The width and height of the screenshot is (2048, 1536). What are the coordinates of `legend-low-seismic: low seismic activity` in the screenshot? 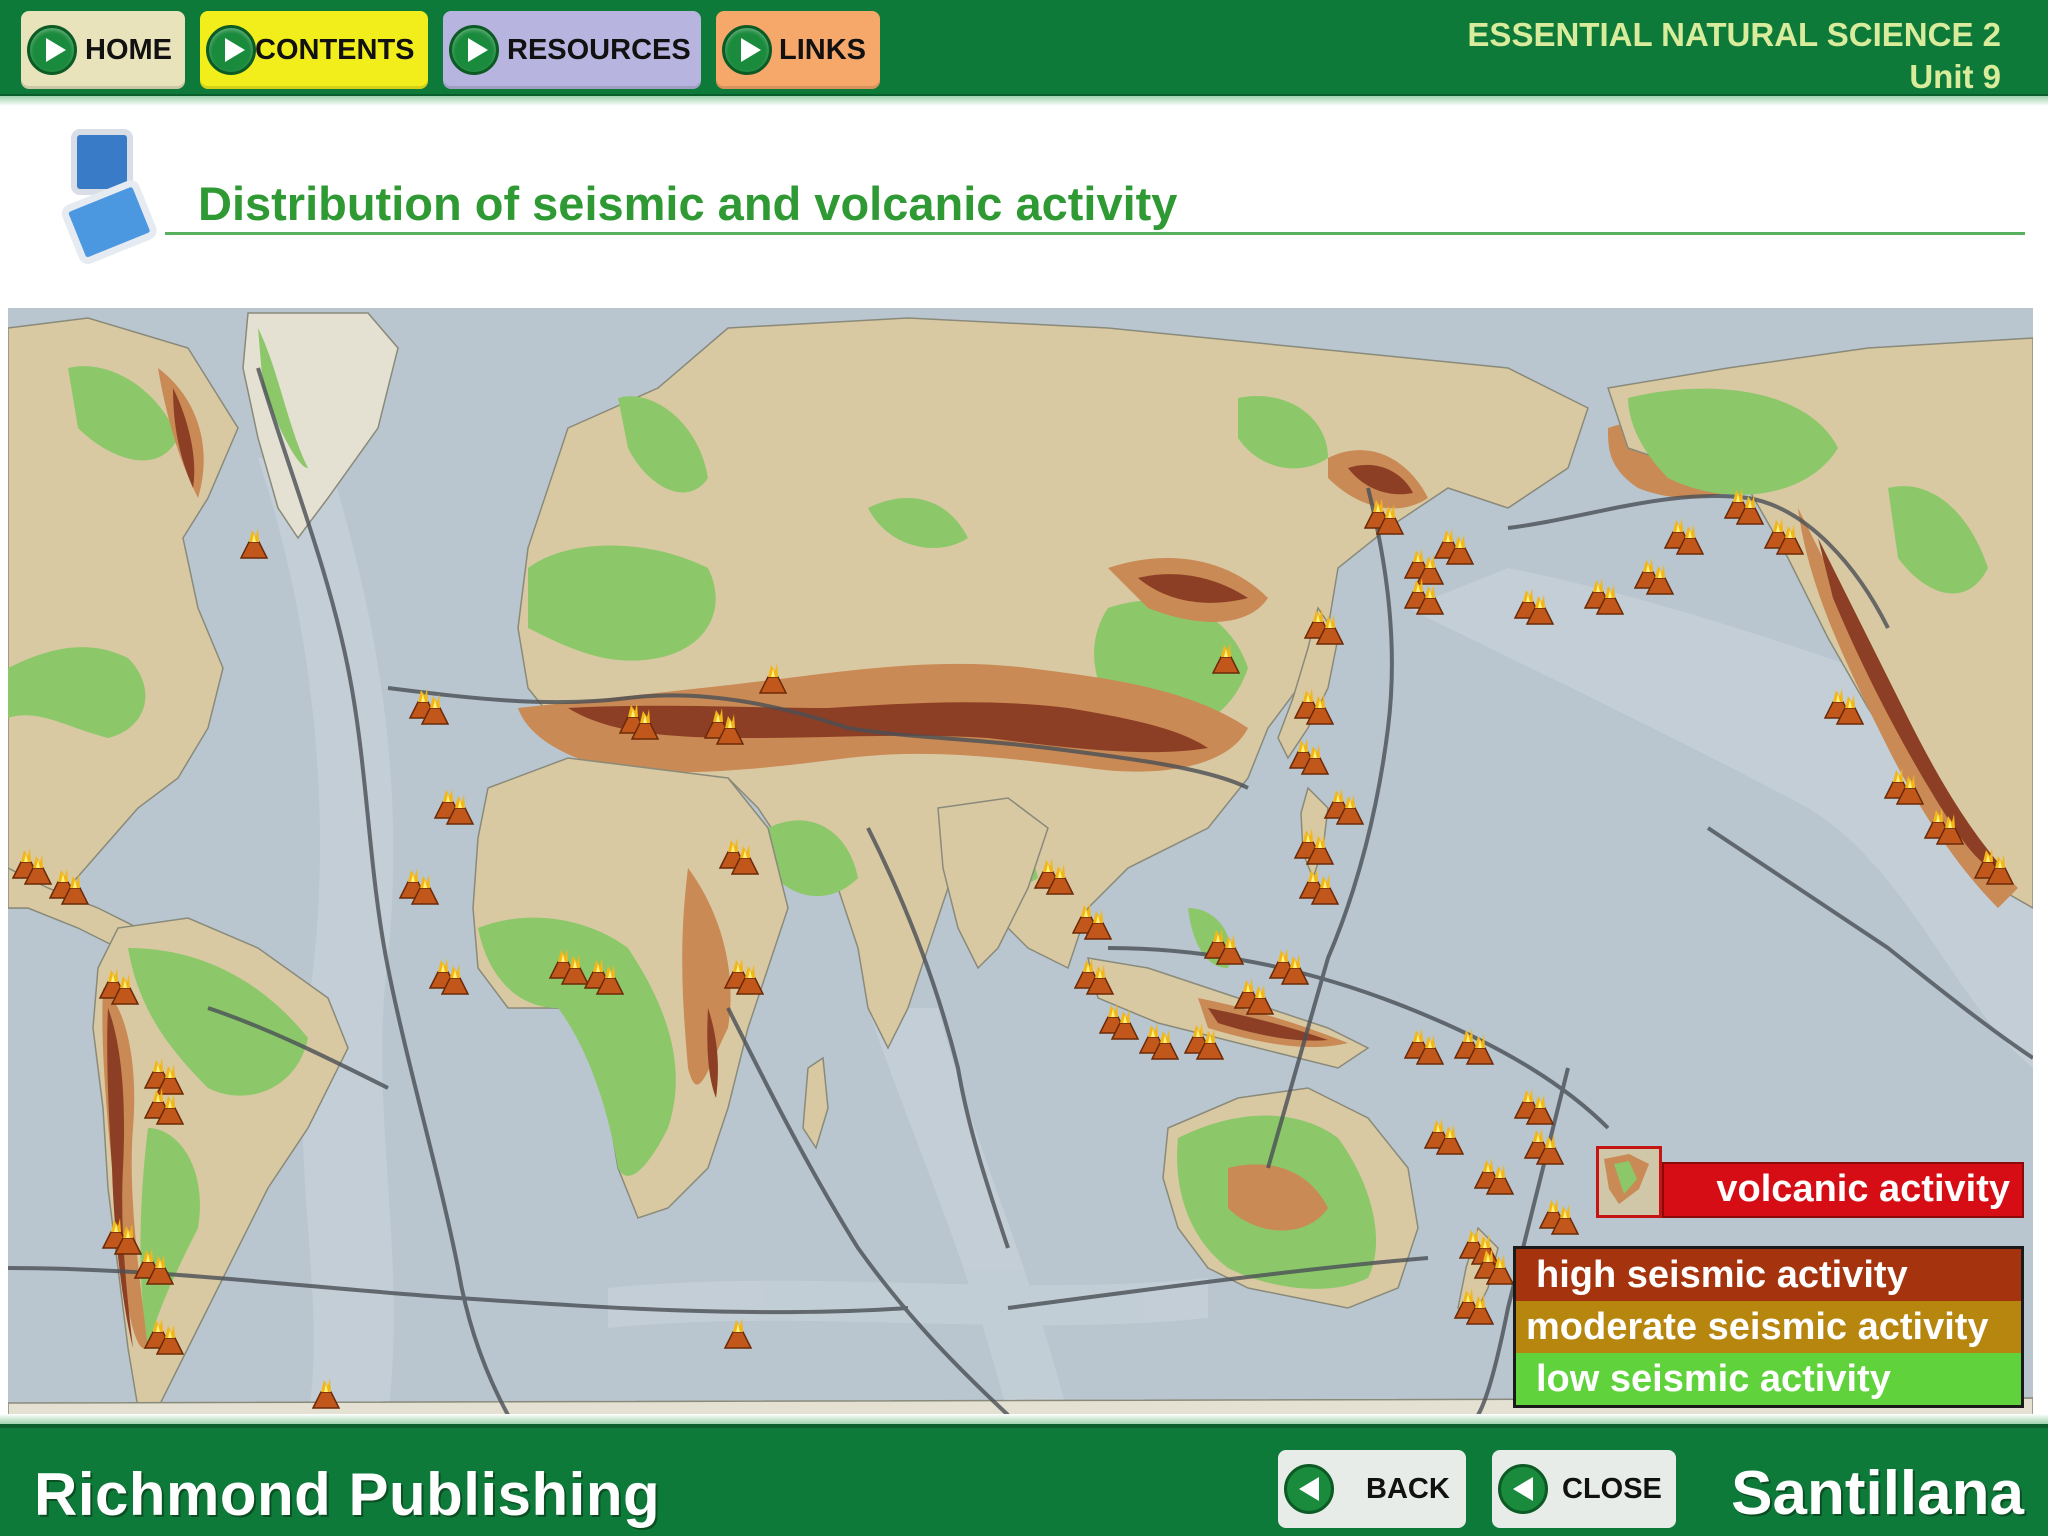 It's located at (1768, 1379).